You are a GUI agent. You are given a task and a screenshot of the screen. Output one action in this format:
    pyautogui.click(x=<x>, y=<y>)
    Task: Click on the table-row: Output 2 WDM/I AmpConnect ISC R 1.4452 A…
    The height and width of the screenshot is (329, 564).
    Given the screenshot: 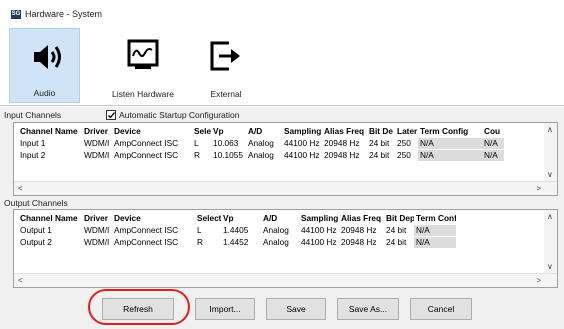 What is the action you would take?
    pyautogui.click(x=285, y=242)
    